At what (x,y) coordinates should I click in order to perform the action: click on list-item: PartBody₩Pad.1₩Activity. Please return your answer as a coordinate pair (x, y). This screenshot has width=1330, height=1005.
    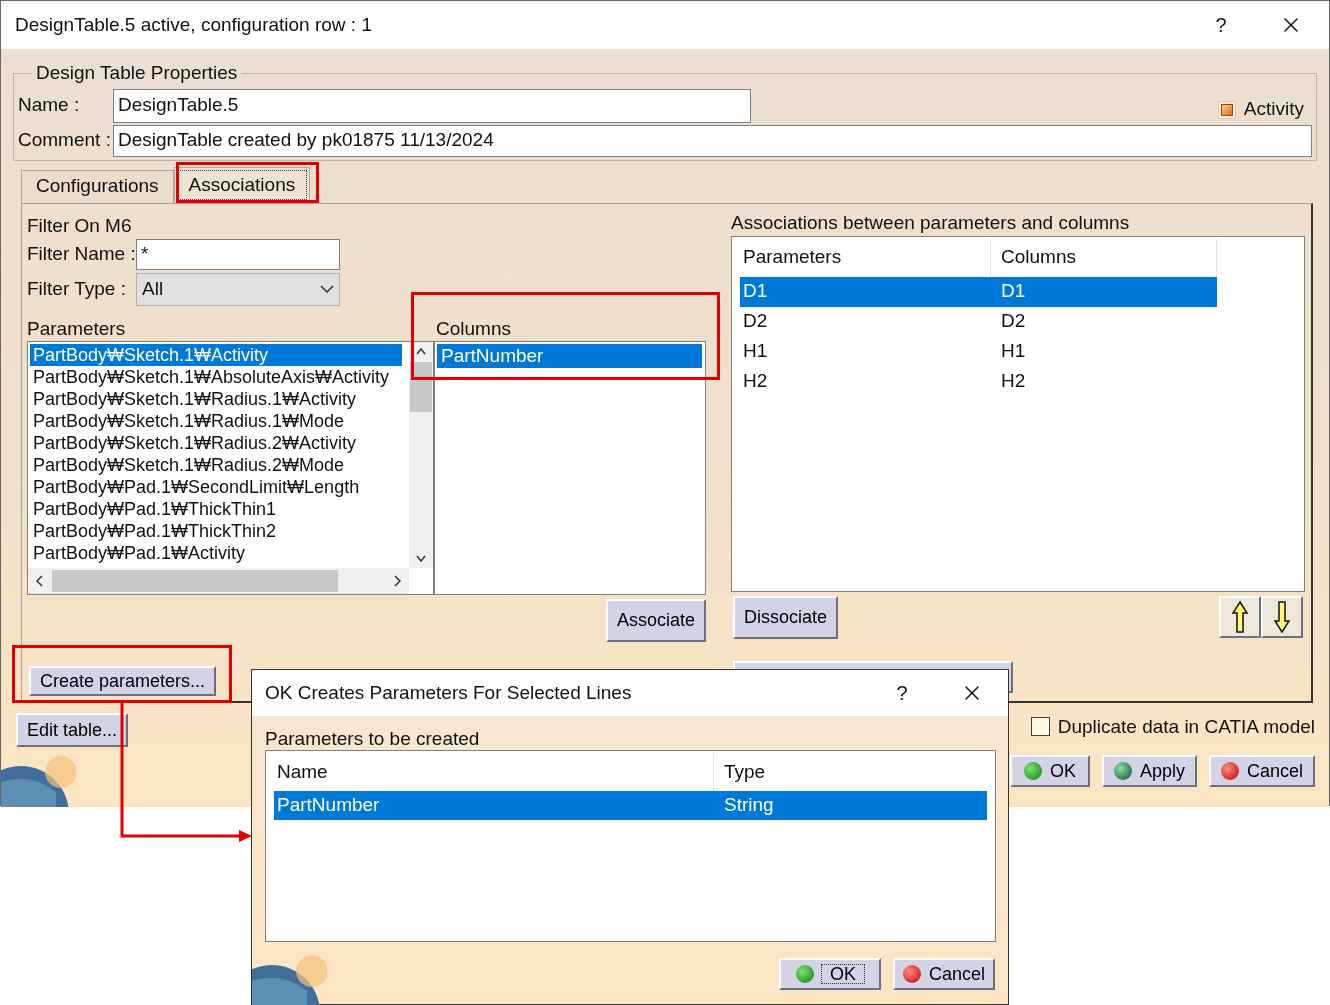
    Looking at the image, I should click on (219, 552).